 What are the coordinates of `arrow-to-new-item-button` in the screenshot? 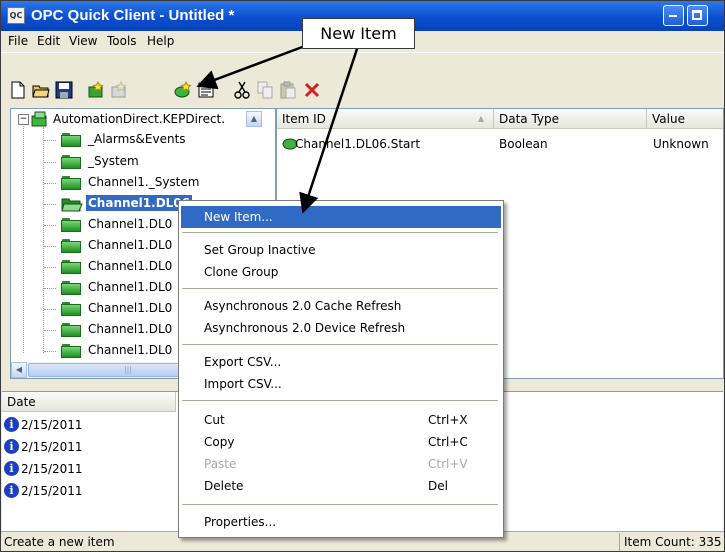 It's located at (251, 67).